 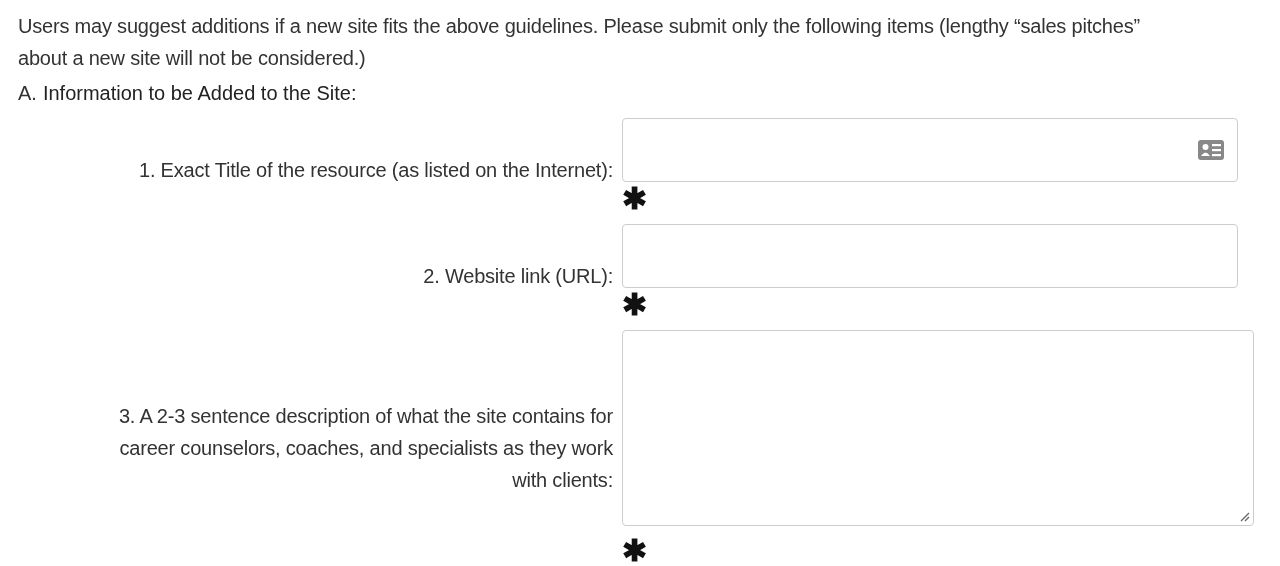 What do you see at coordinates (1245, 517) in the screenshot?
I see `resize-handle-icon` at bounding box center [1245, 517].